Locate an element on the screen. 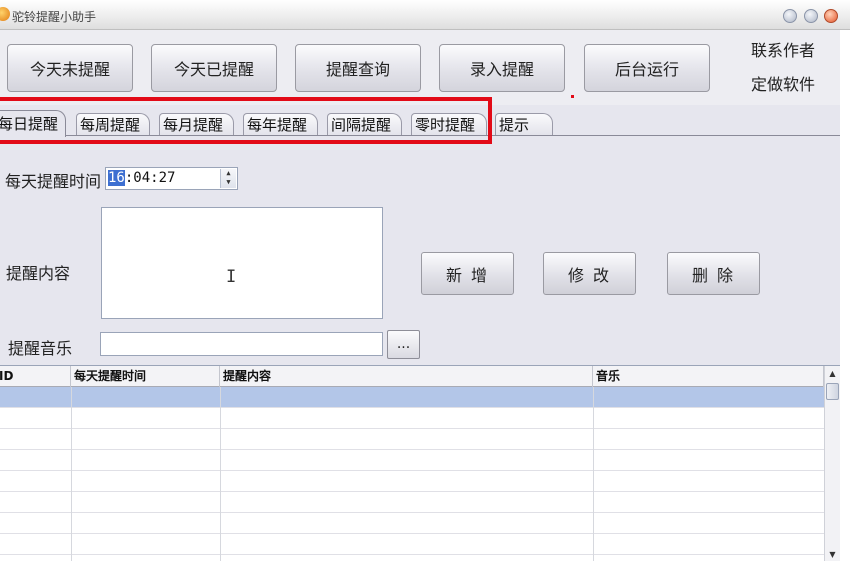 This screenshot has height=561, width=850. annotation-dot is located at coordinates (572, 96).